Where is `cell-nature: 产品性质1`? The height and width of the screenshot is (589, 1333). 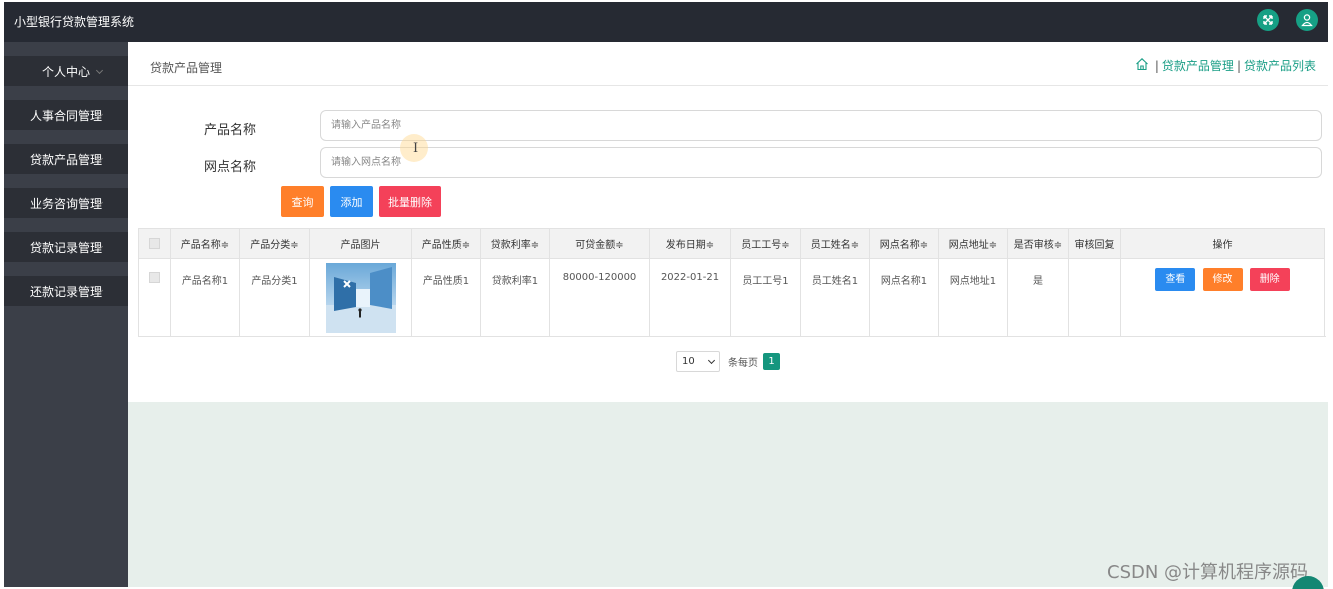 cell-nature: 产品性质1 is located at coordinates (446, 297).